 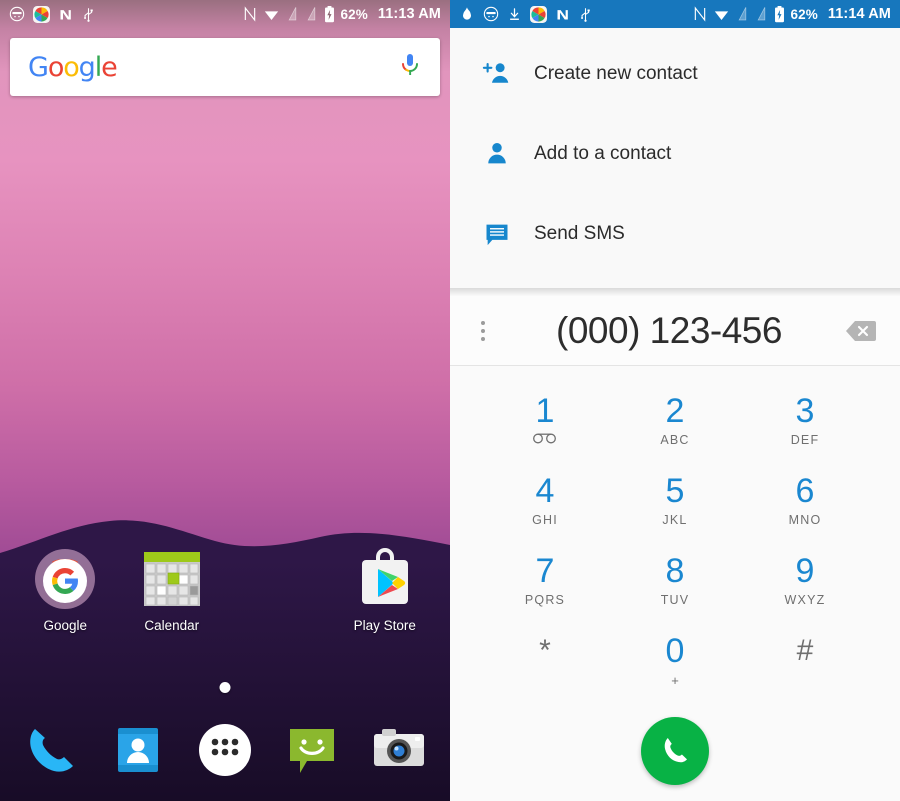 What do you see at coordinates (172, 625) in the screenshot?
I see `app-label: Calendar` at bounding box center [172, 625].